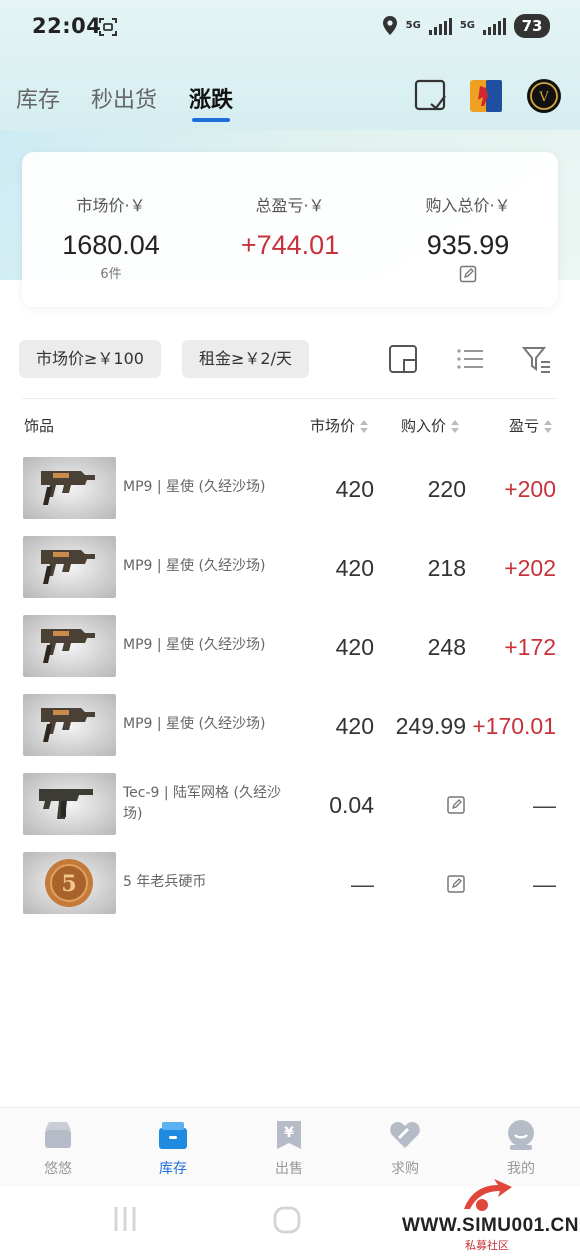  I want to click on table-row: 5 5 年老兵硬币 — —, so click(290, 891).